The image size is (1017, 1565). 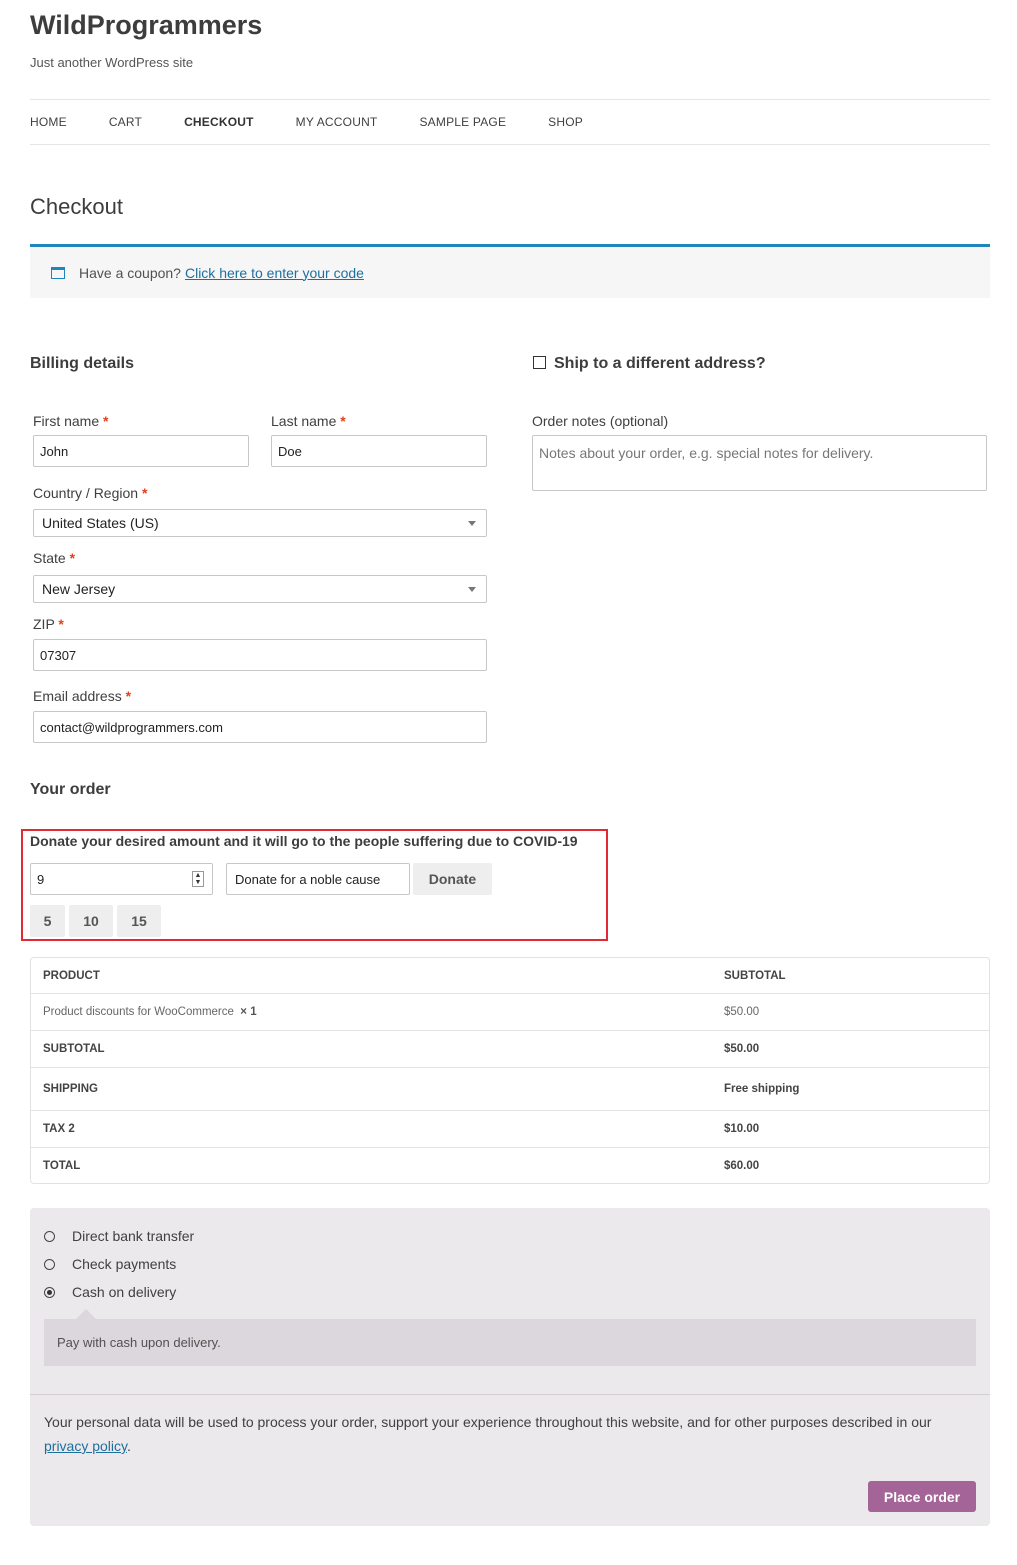 What do you see at coordinates (71, 421) in the screenshot?
I see `first-name-label: First name *` at bounding box center [71, 421].